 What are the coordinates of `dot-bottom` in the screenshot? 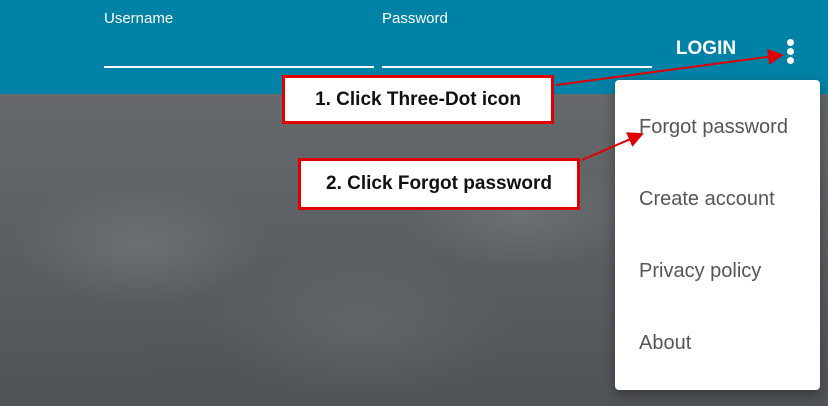 It's located at (790, 60).